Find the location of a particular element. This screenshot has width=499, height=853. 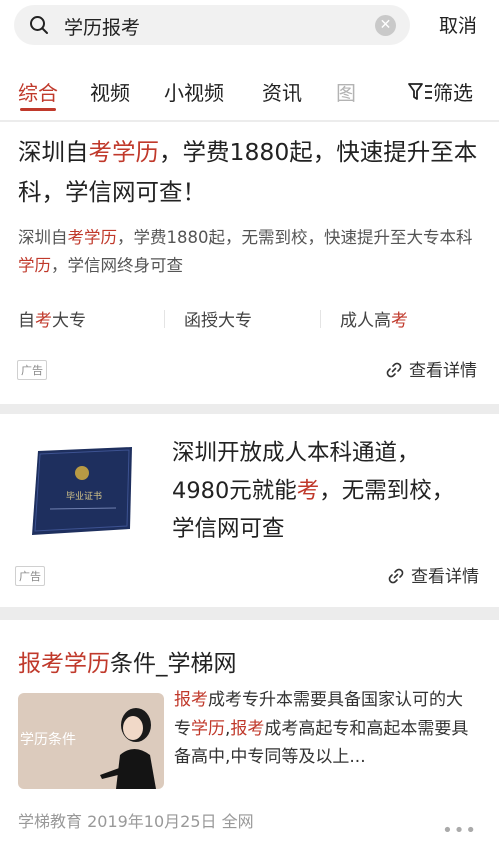

filter-icon is located at coordinates (420, 91).